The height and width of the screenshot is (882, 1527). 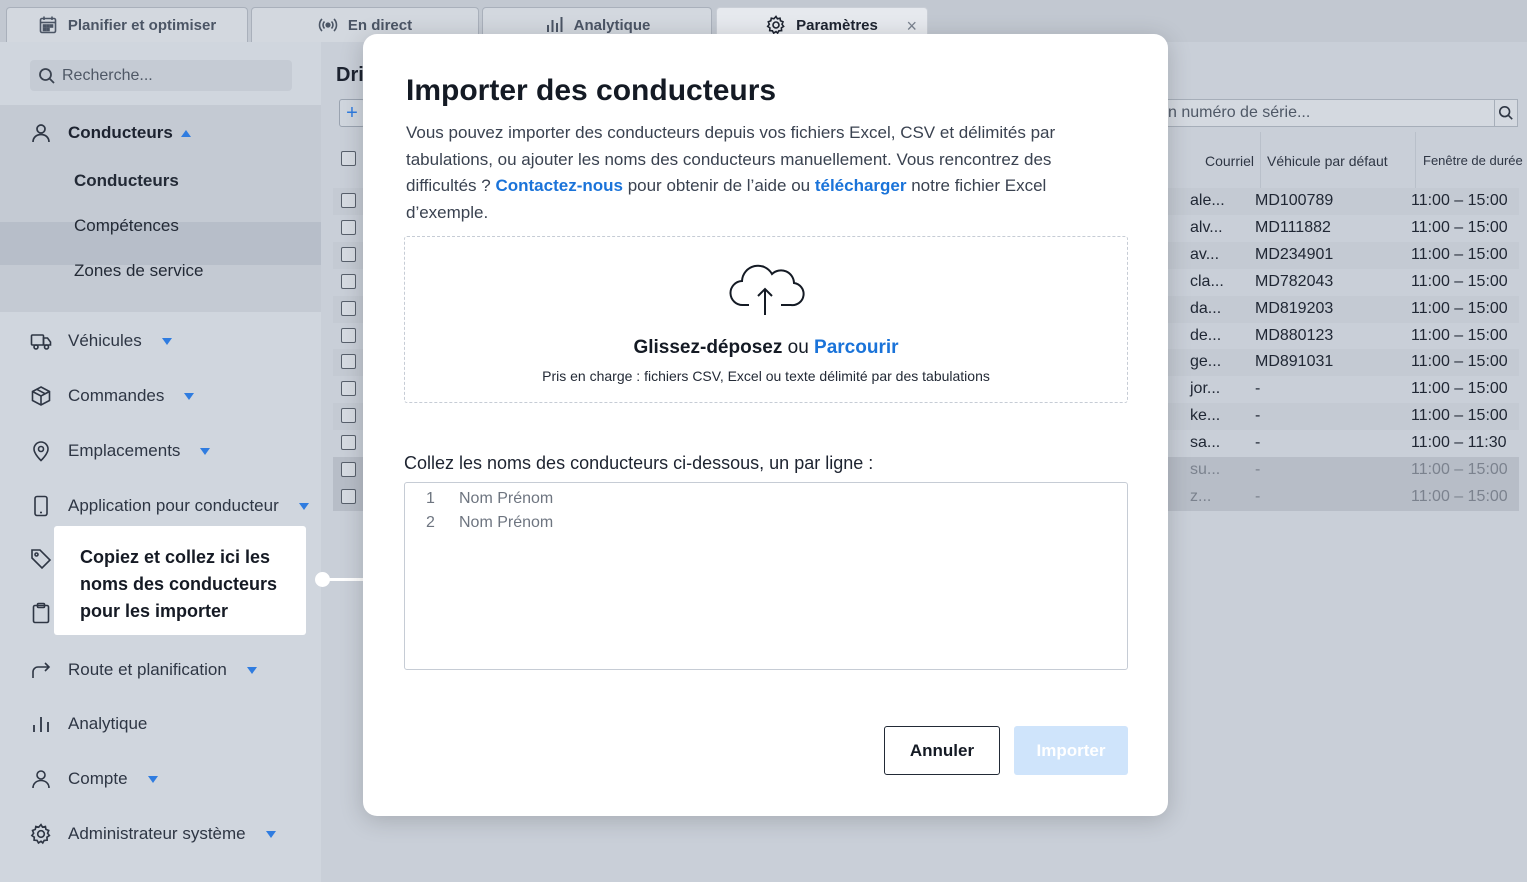 What do you see at coordinates (430, 522) in the screenshot?
I see `line-number: 2` at bounding box center [430, 522].